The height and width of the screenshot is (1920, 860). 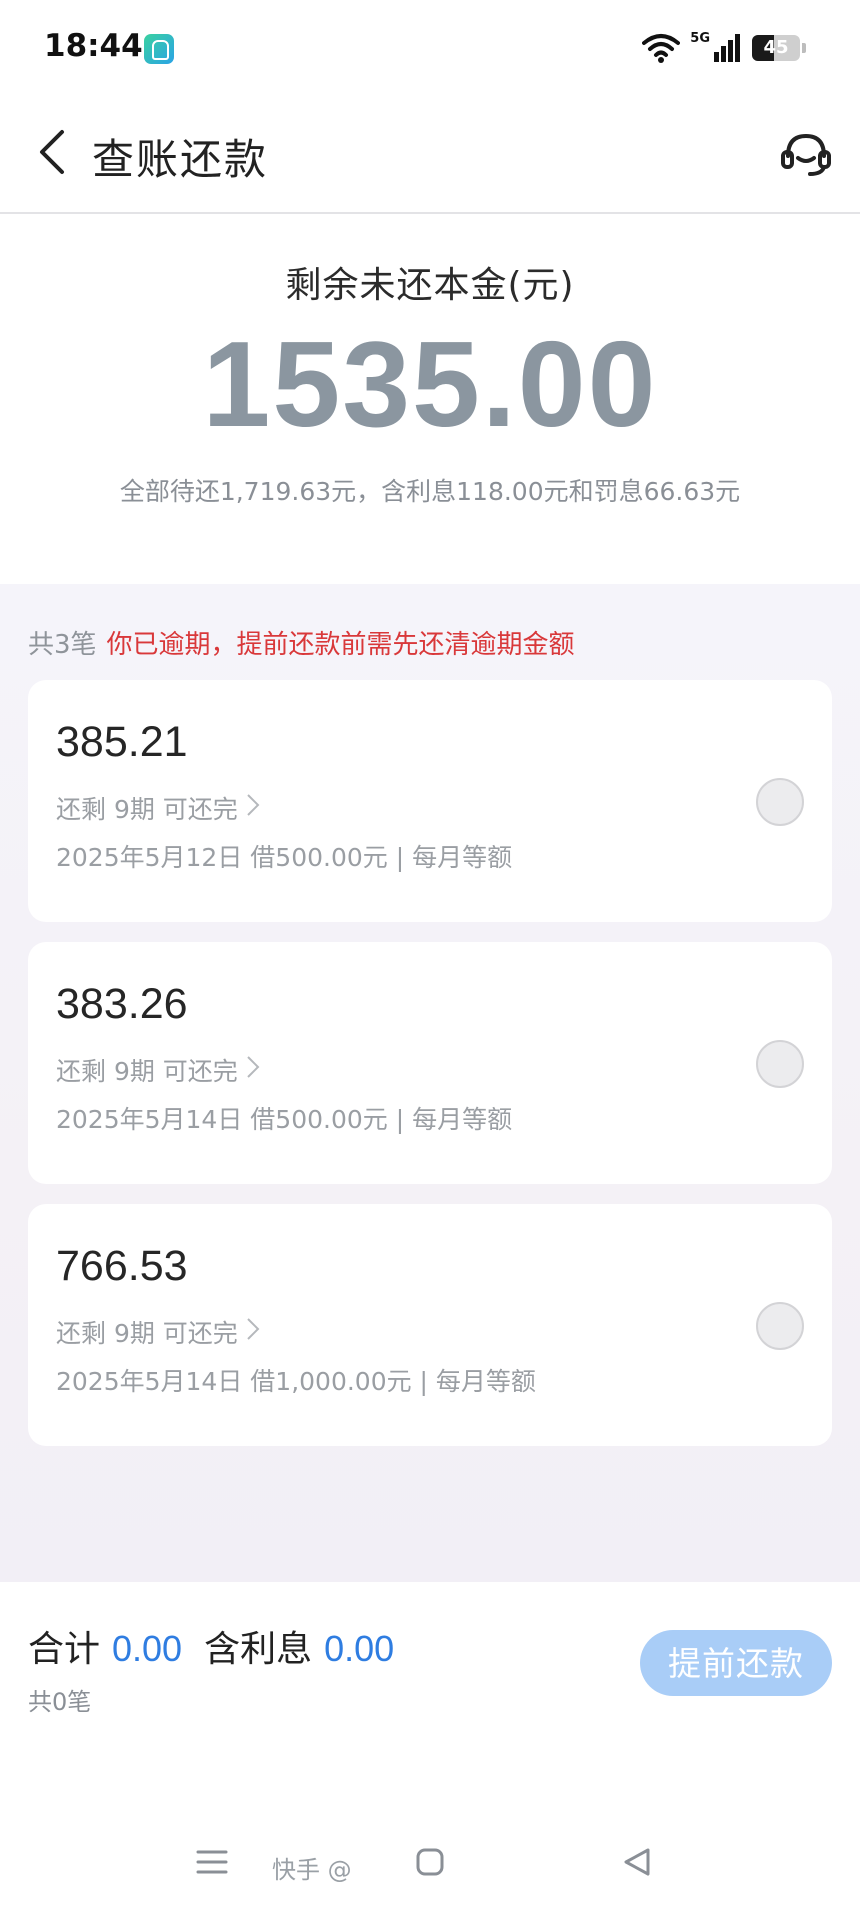 I want to click on app-notification-icon, so click(x=159, y=49).